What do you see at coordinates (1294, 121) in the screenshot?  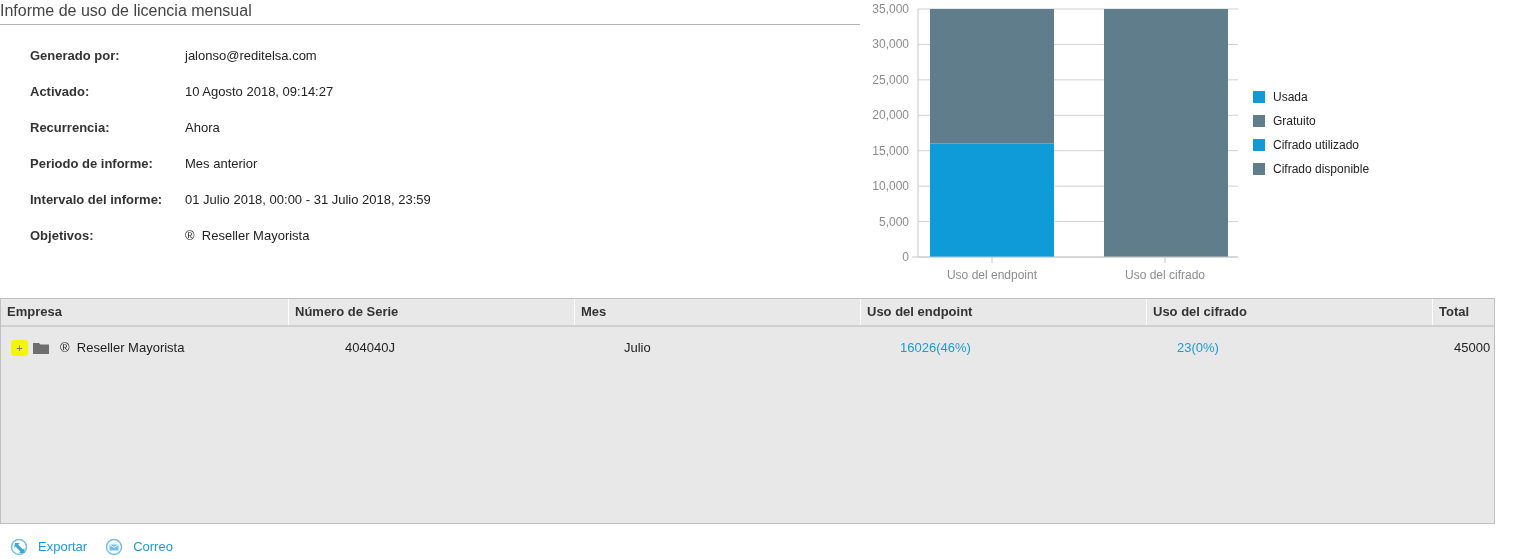 I see `legend-label: Gratuito` at bounding box center [1294, 121].